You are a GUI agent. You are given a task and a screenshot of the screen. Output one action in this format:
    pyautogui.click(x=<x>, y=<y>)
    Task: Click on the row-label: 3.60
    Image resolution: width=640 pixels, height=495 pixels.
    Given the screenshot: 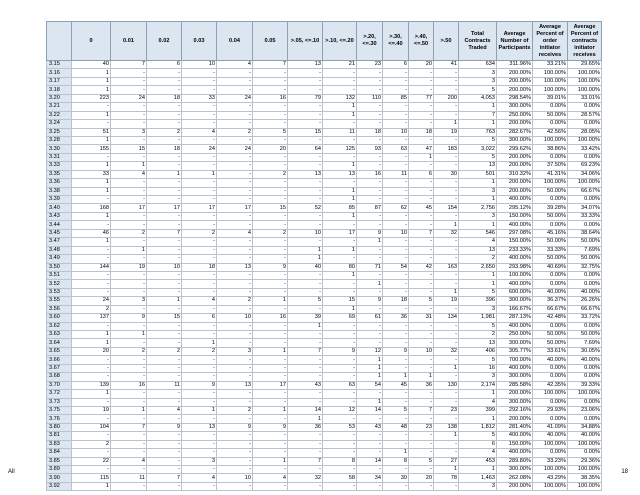 What is the action you would take?
    pyautogui.click(x=59, y=318)
    